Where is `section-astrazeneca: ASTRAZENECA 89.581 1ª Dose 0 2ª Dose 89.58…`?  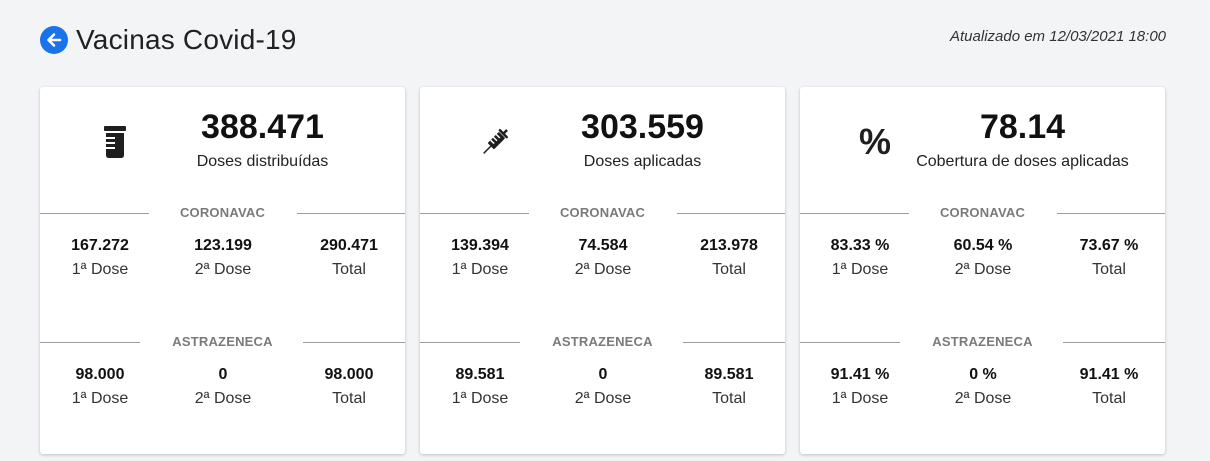 section-astrazeneca: ASTRAZENECA 89.581 1ª Dose 0 2ª Dose 89.58… is located at coordinates (602, 369).